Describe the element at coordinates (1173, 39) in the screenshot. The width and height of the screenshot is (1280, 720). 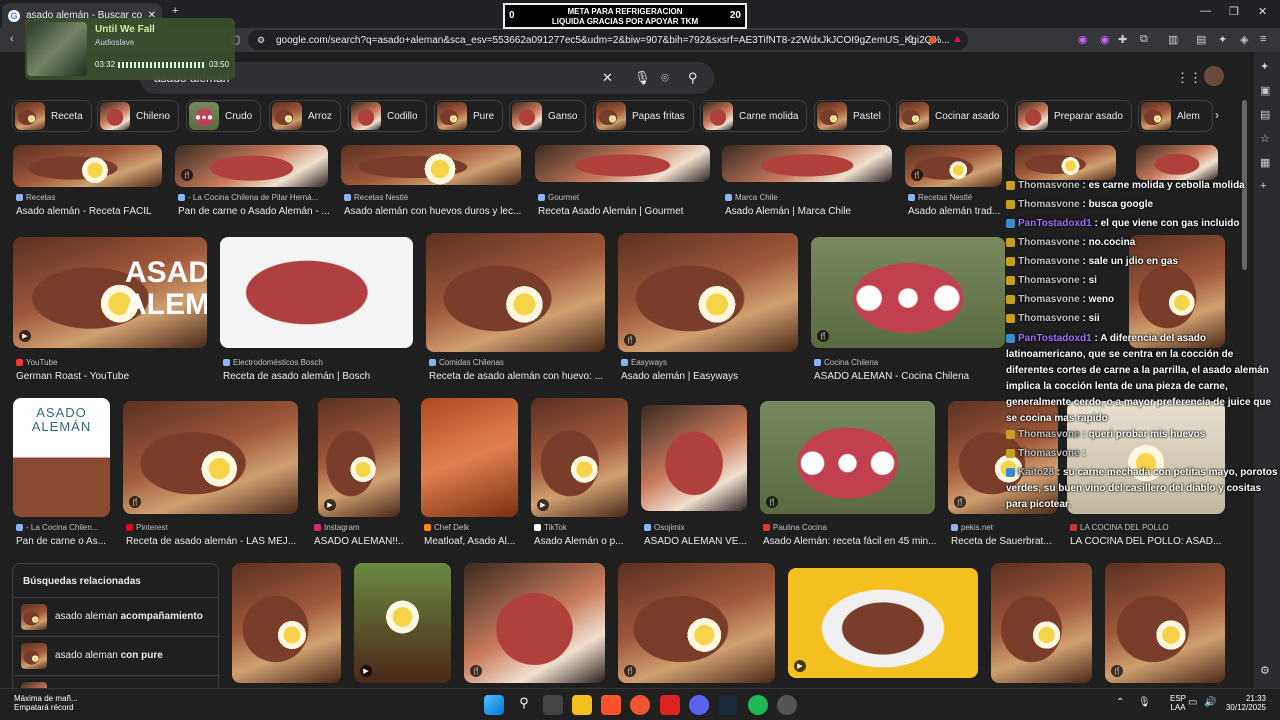
I see `sidebar-toggle-icon: ▥` at that location.